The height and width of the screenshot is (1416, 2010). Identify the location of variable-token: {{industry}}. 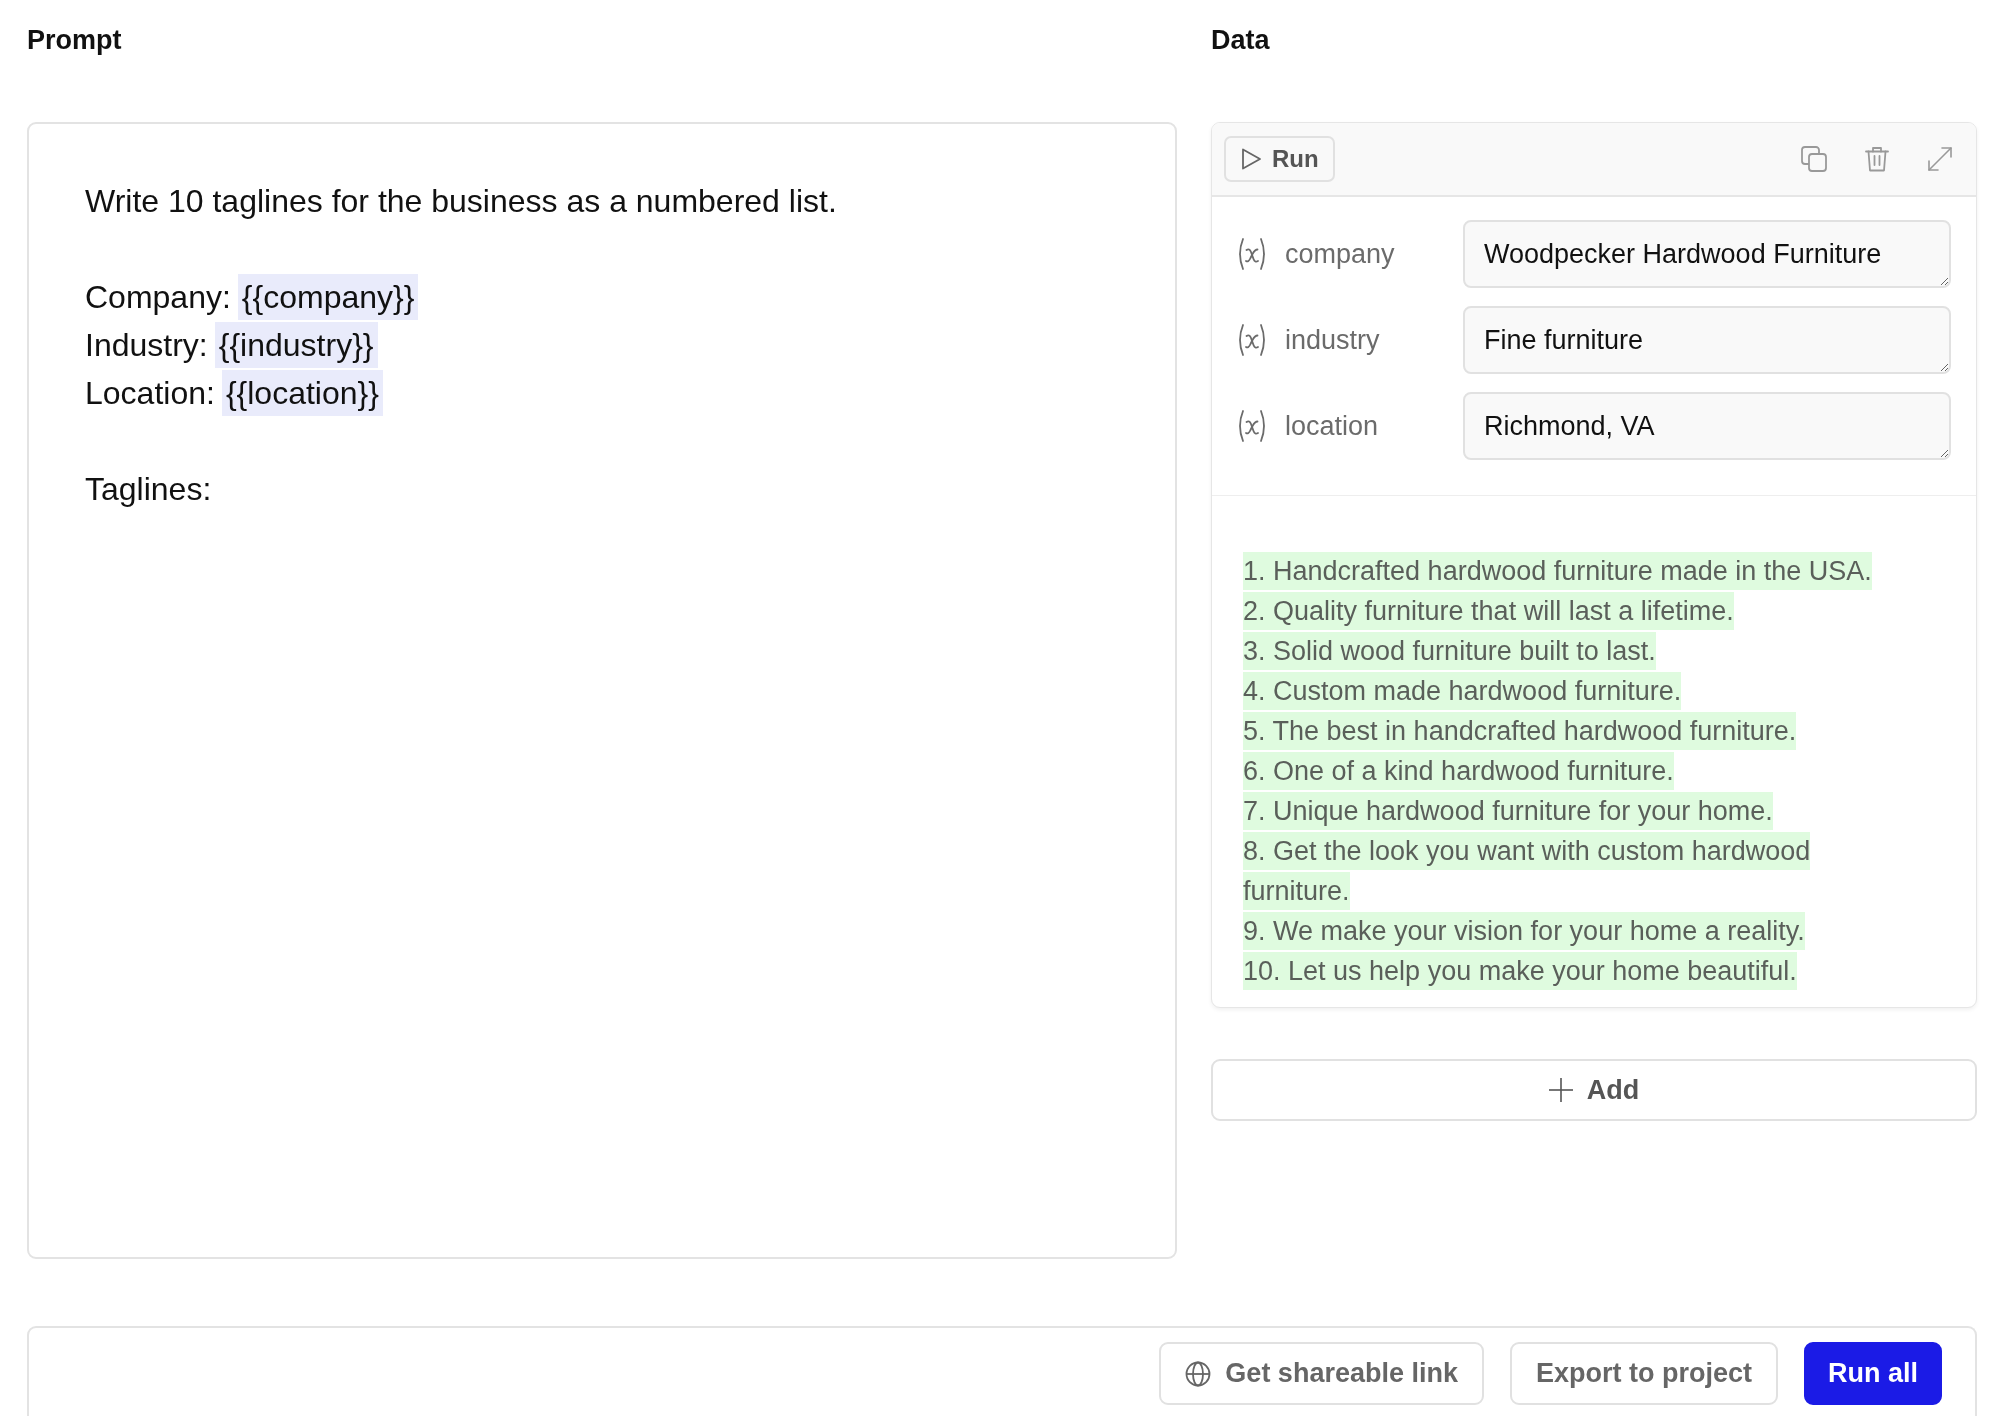
(296, 345).